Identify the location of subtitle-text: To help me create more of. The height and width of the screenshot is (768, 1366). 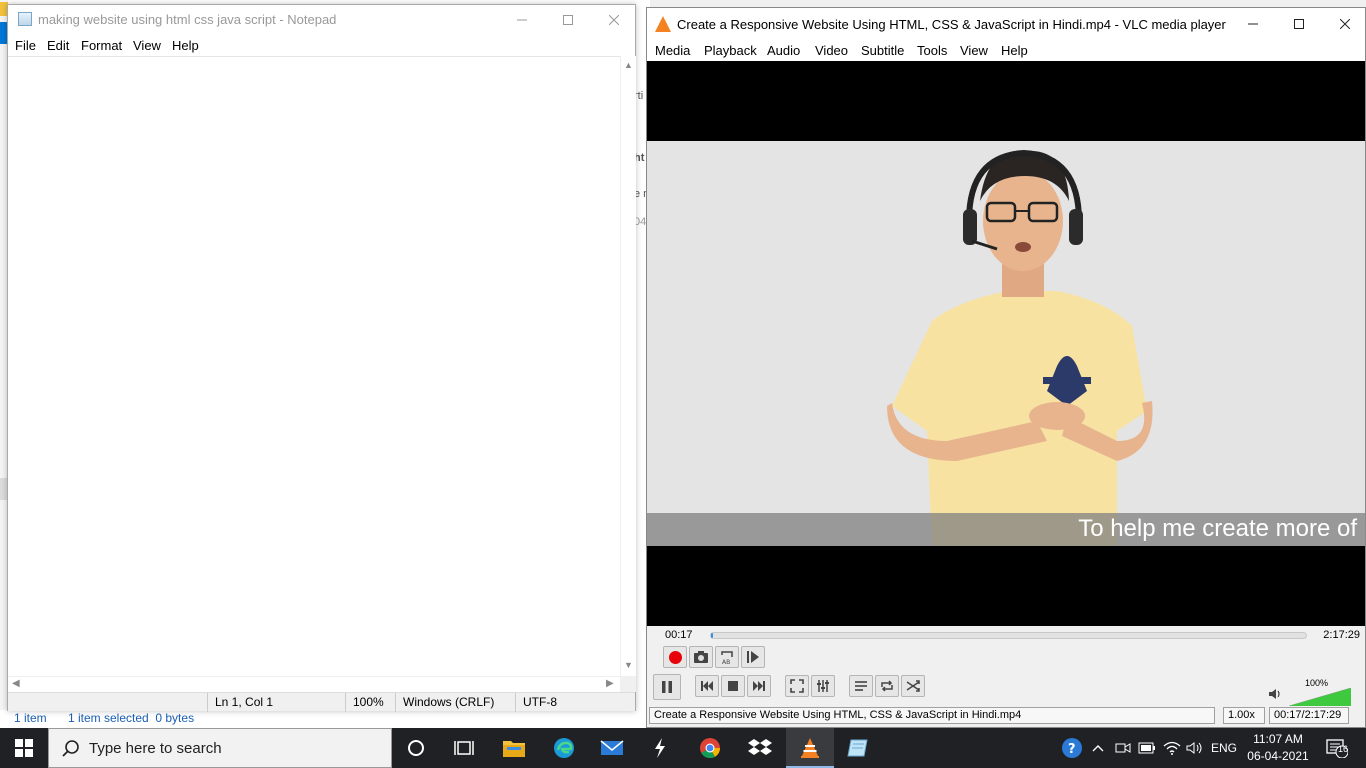
(1217, 528).